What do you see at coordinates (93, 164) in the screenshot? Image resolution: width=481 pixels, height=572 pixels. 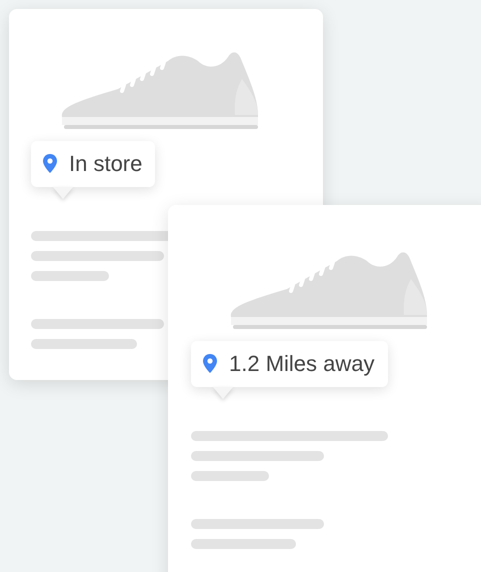 I see `location-tag: In store` at bounding box center [93, 164].